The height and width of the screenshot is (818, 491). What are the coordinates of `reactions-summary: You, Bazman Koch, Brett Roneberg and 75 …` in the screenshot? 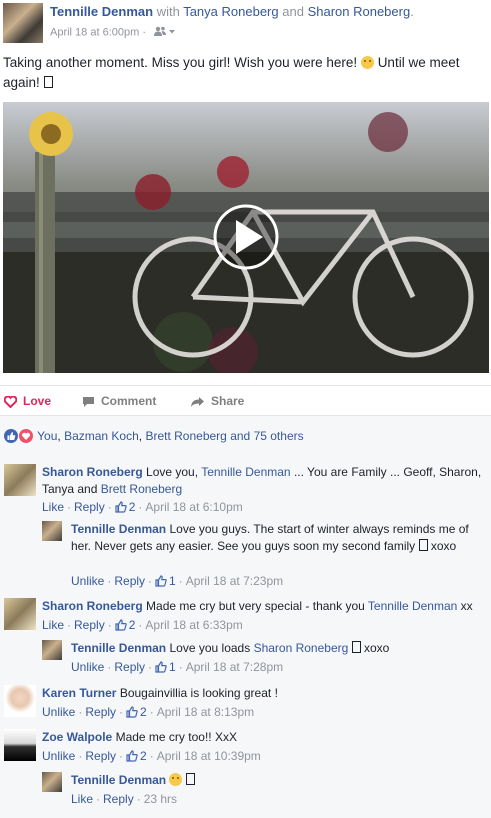 It's located at (154, 436).